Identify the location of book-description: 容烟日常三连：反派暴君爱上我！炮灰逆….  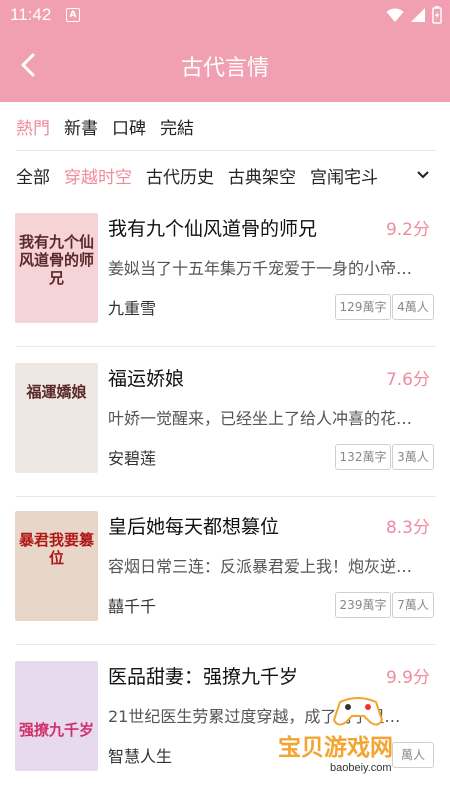
(260, 566).